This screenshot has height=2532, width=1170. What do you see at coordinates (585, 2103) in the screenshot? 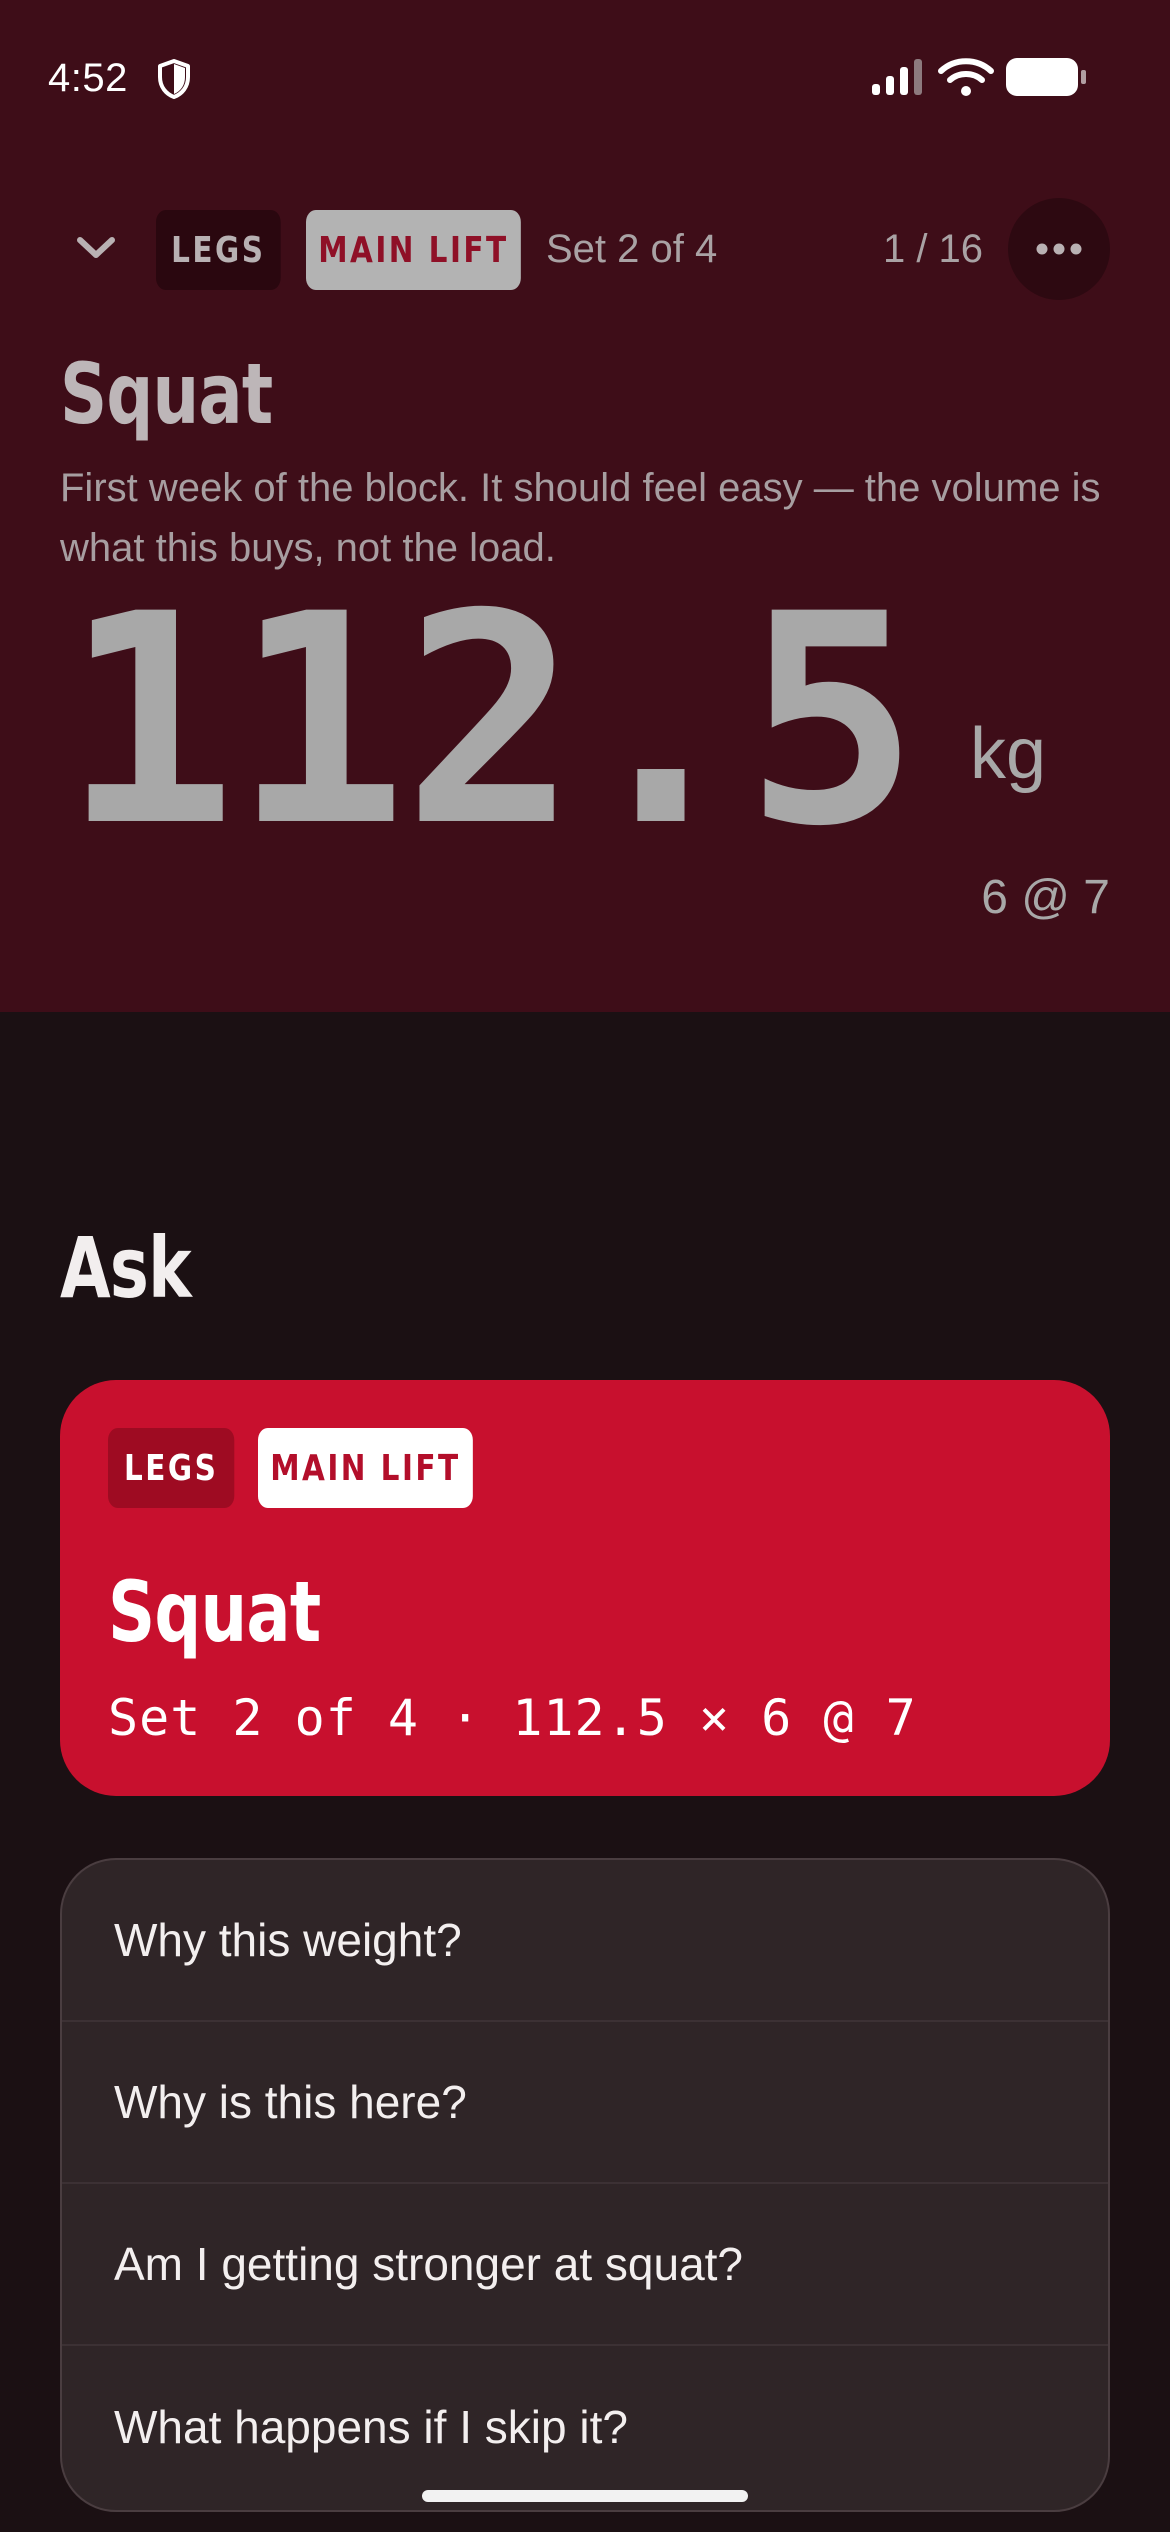
I see `question-item: Why is this here?` at bounding box center [585, 2103].